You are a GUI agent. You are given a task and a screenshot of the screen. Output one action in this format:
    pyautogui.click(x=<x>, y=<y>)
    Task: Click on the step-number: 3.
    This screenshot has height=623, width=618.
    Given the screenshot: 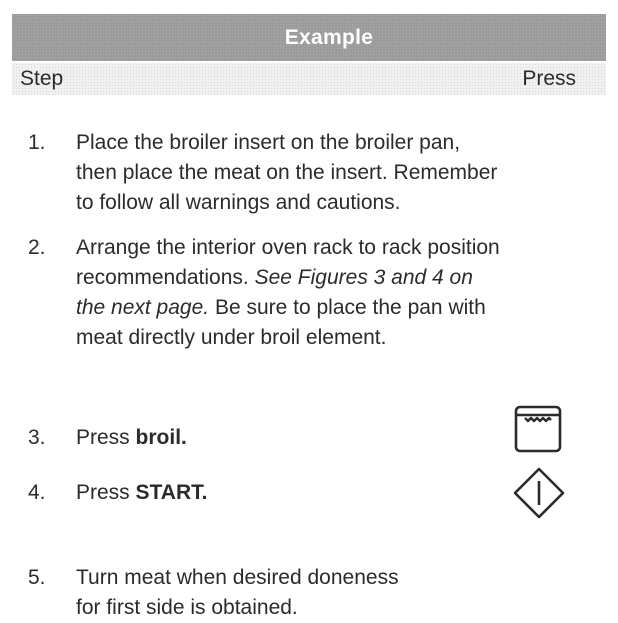 What is the action you would take?
    pyautogui.click(x=37, y=437)
    